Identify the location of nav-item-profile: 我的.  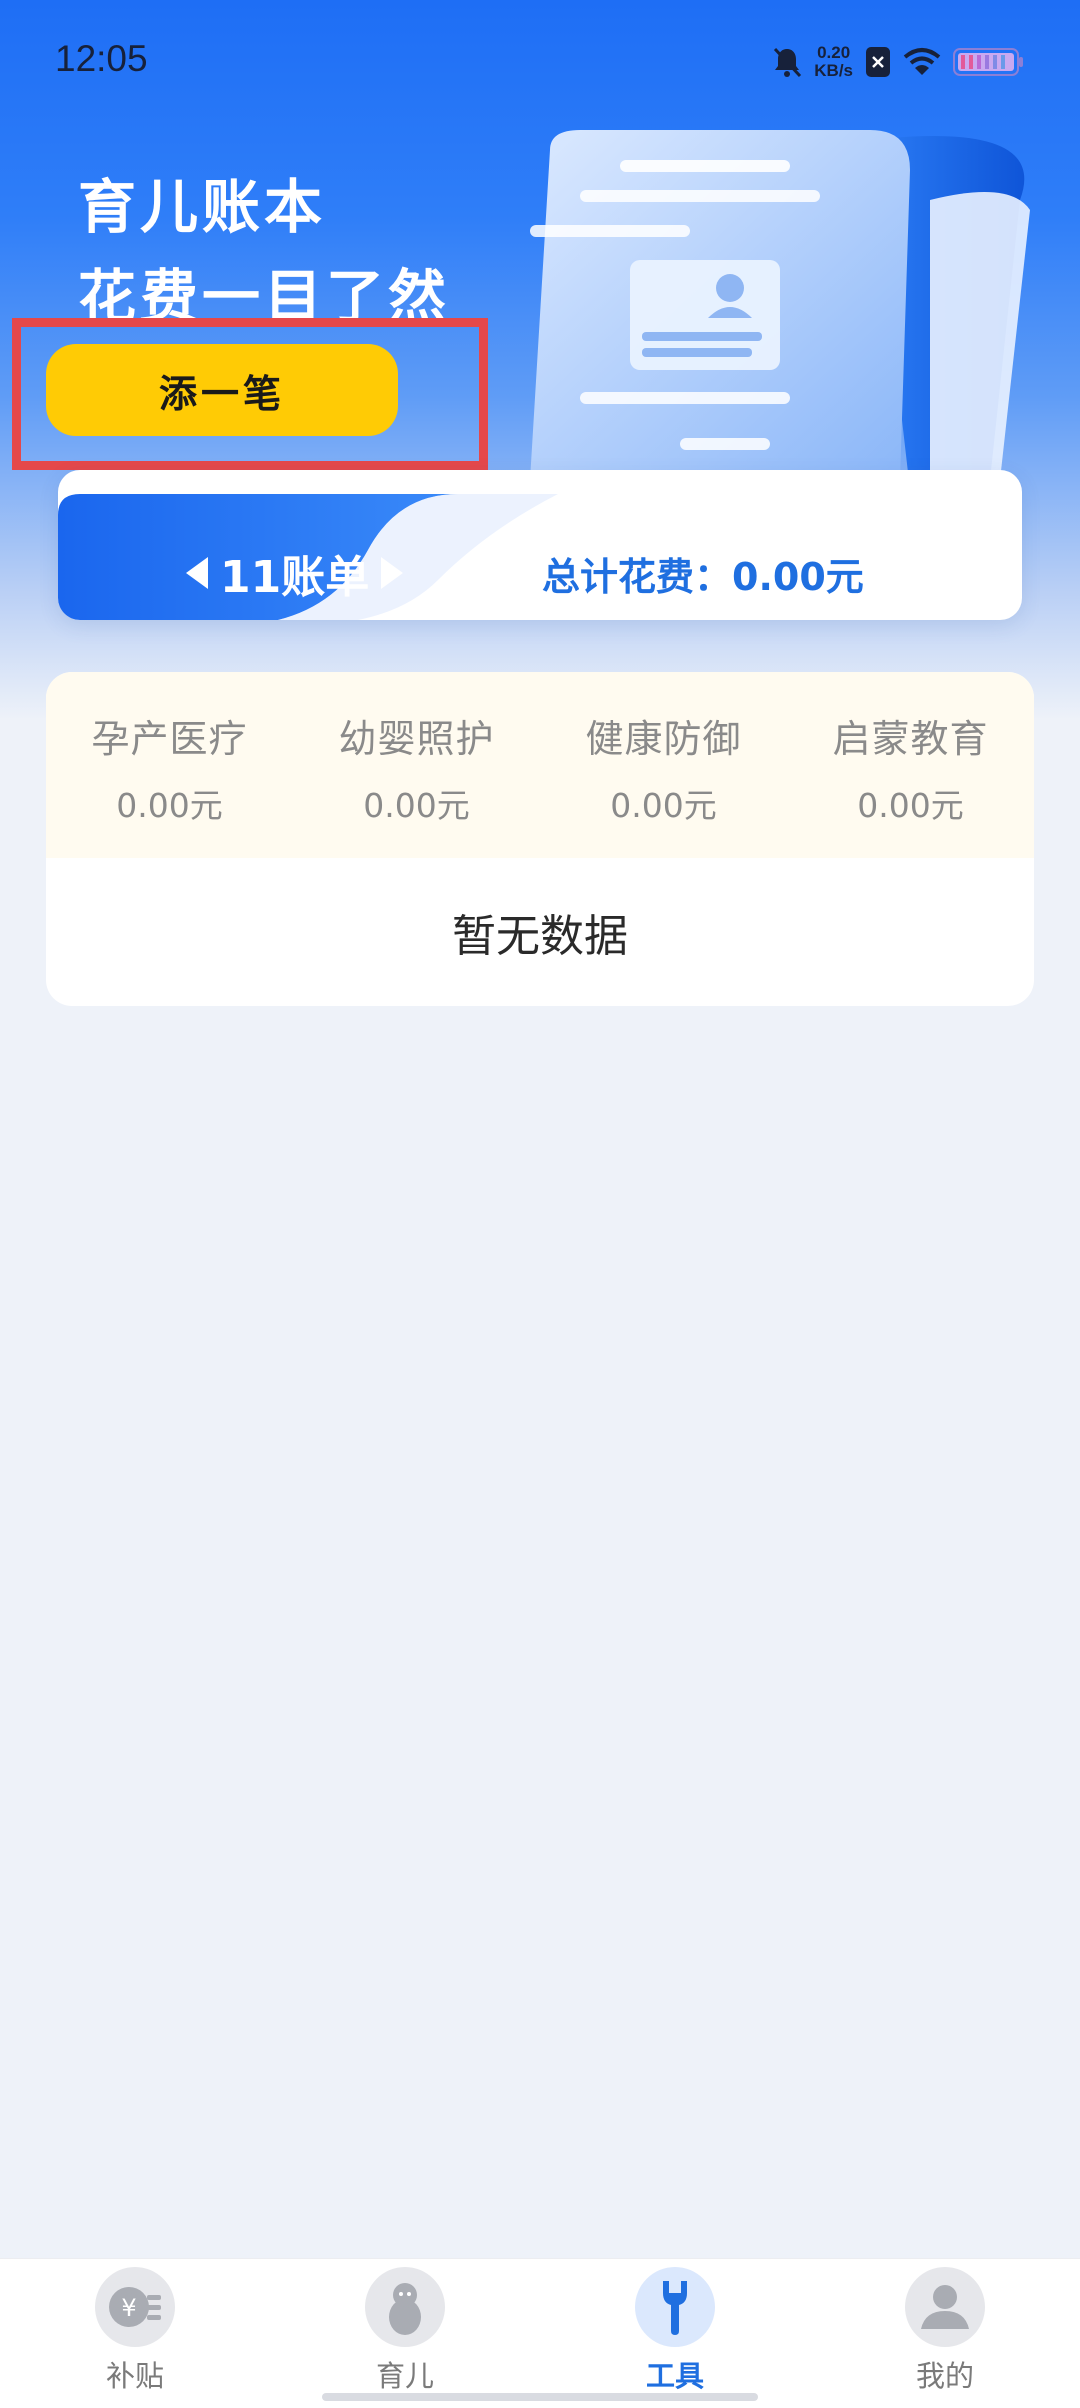
(945, 2333).